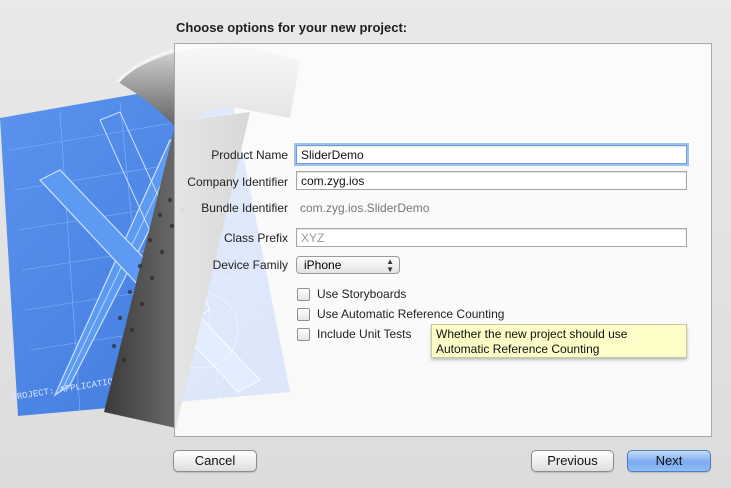 The width and height of the screenshot is (731, 488). What do you see at coordinates (669, 461) in the screenshot?
I see `next-button: Next` at bounding box center [669, 461].